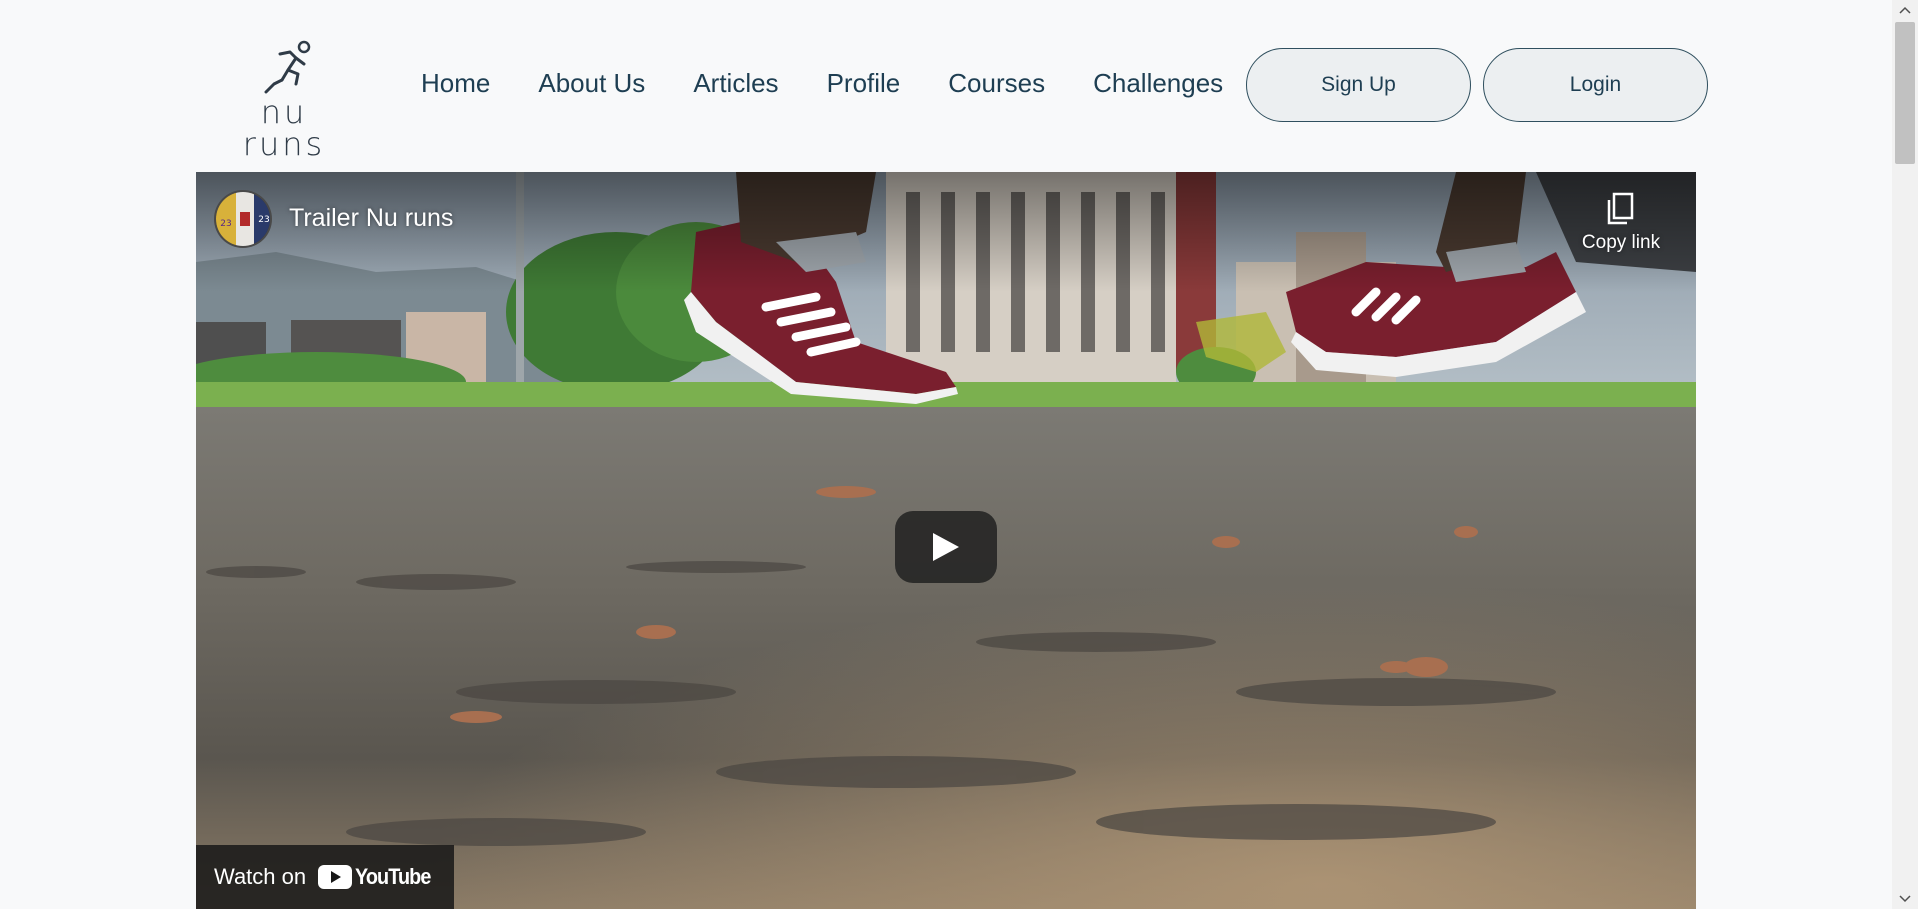  Describe the element at coordinates (260, 876) in the screenshot. I see `watch-on-label: Watch on` at that location.